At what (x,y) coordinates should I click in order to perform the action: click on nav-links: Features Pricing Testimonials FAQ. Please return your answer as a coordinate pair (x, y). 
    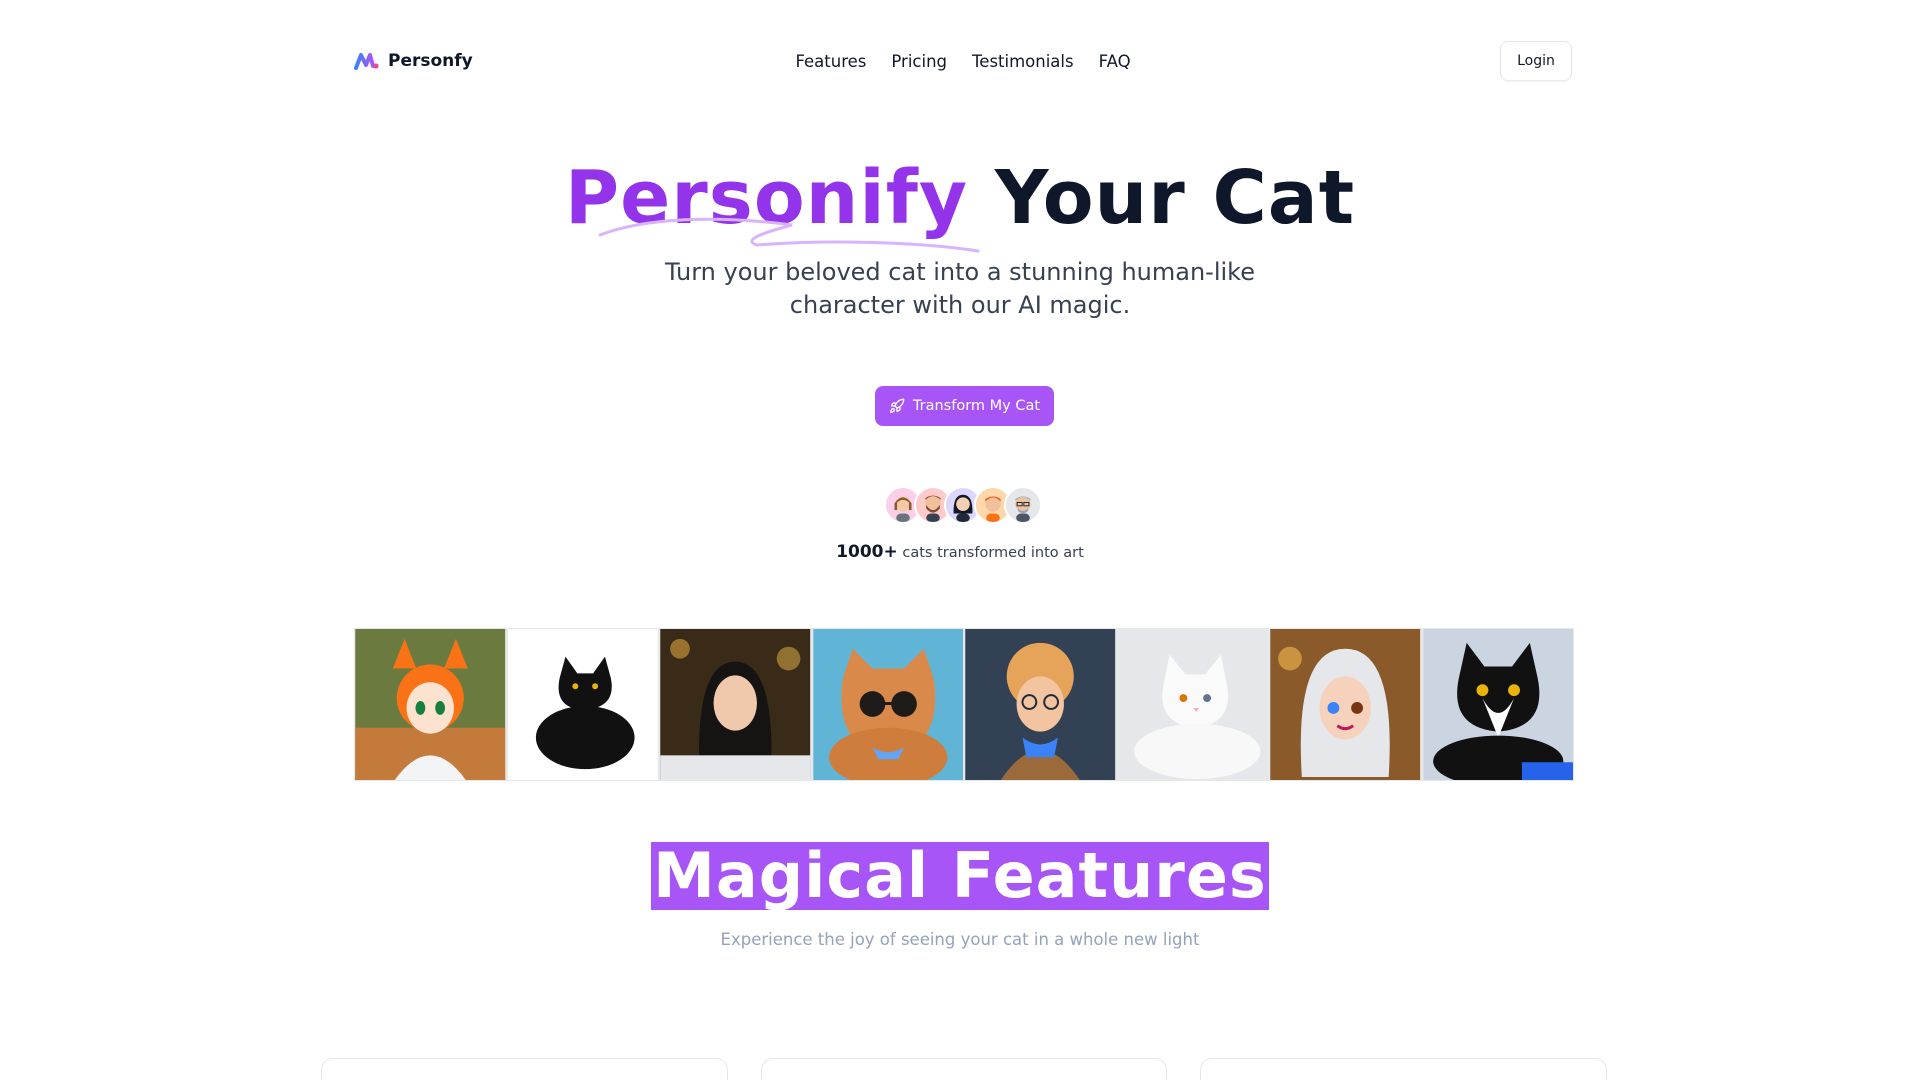
    Looking at the image, I should click on (962, 61).